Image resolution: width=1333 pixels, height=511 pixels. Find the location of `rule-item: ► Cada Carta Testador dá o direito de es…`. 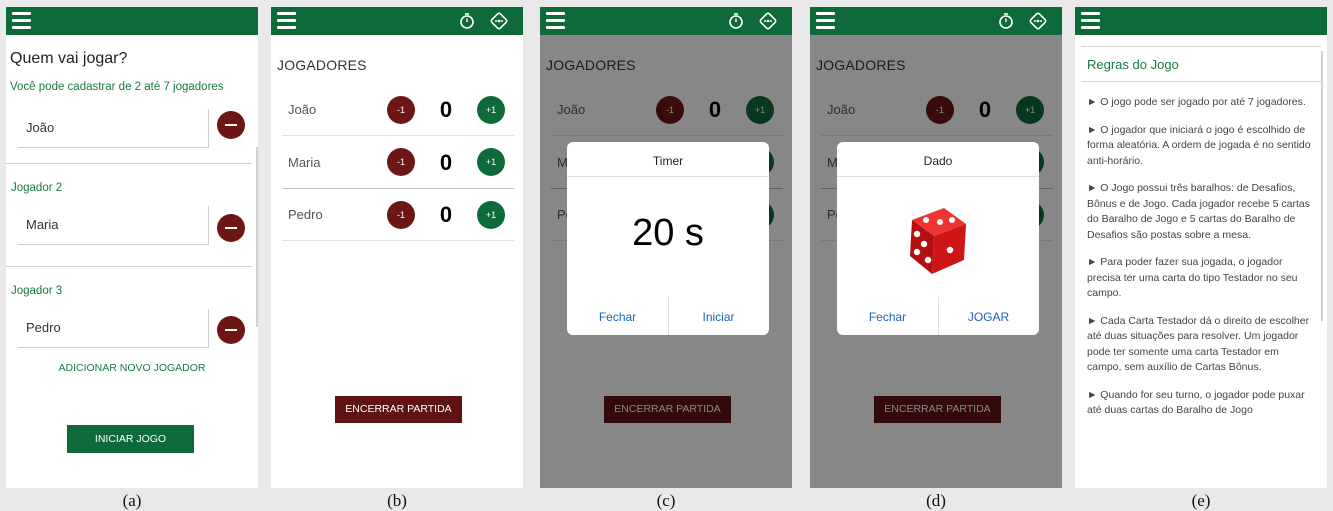

rule-item: ► Cada Carta Testador dá o direito de es… is located at coordinates (1198, 344).